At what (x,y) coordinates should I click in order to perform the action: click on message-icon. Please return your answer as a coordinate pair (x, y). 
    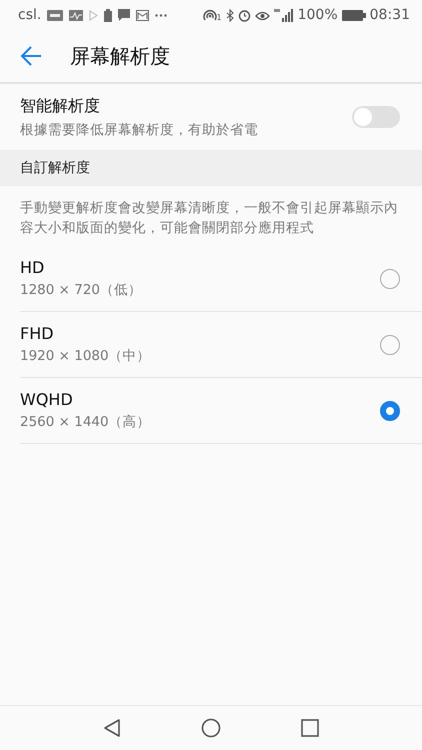
    Looking at the image, I should click on (124, 15).